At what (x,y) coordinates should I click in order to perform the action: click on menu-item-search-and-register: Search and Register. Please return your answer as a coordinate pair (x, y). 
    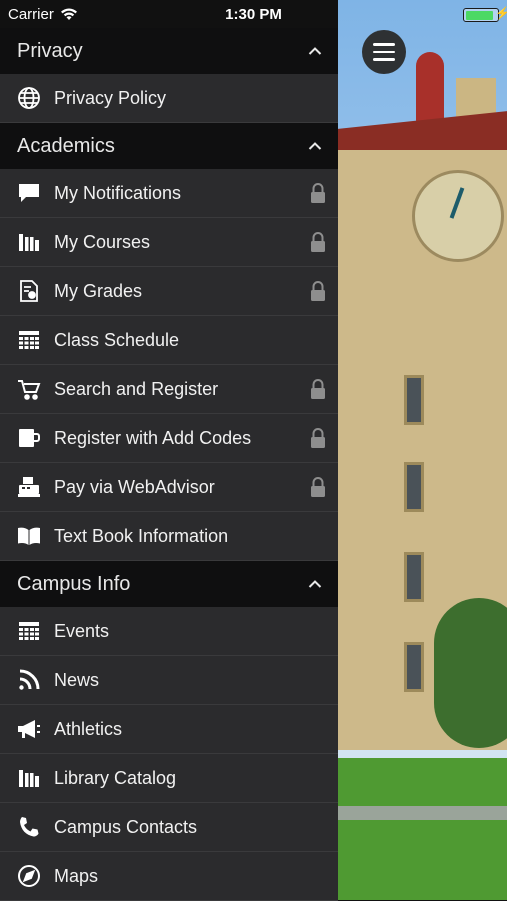
    Looking at the image, I should click on (169, 389).